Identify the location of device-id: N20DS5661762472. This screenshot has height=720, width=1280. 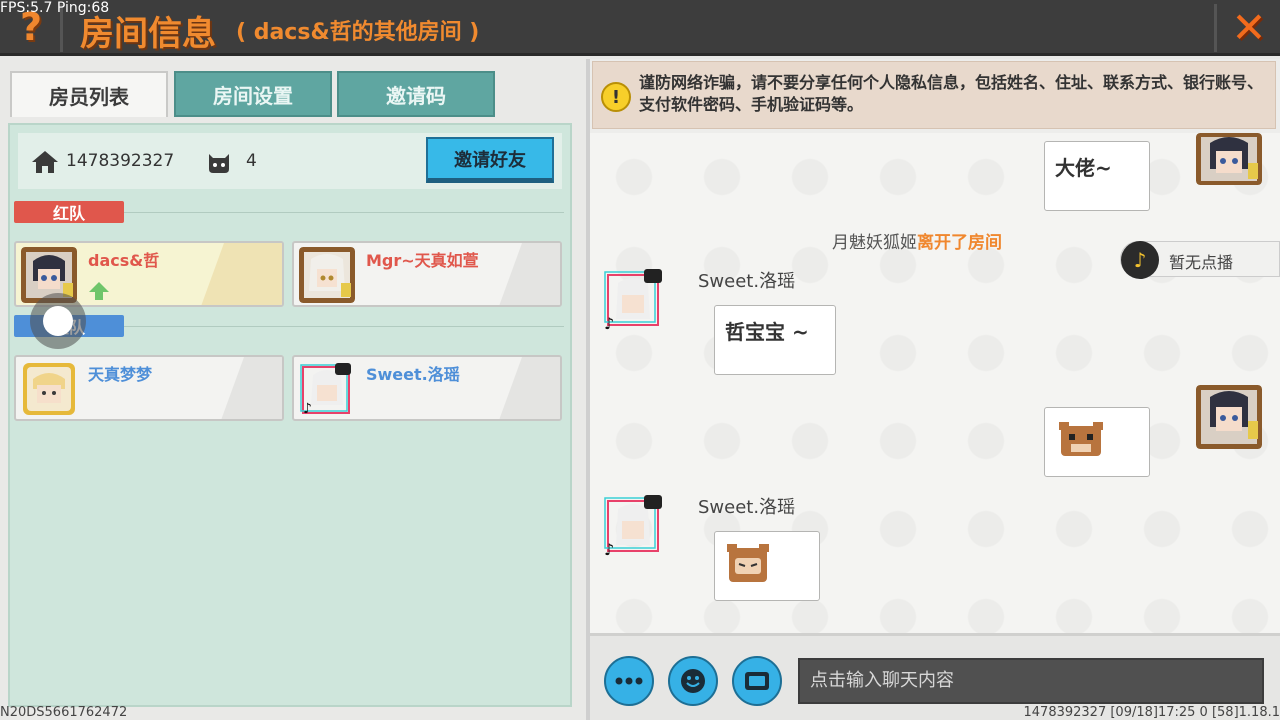
(64, 712).